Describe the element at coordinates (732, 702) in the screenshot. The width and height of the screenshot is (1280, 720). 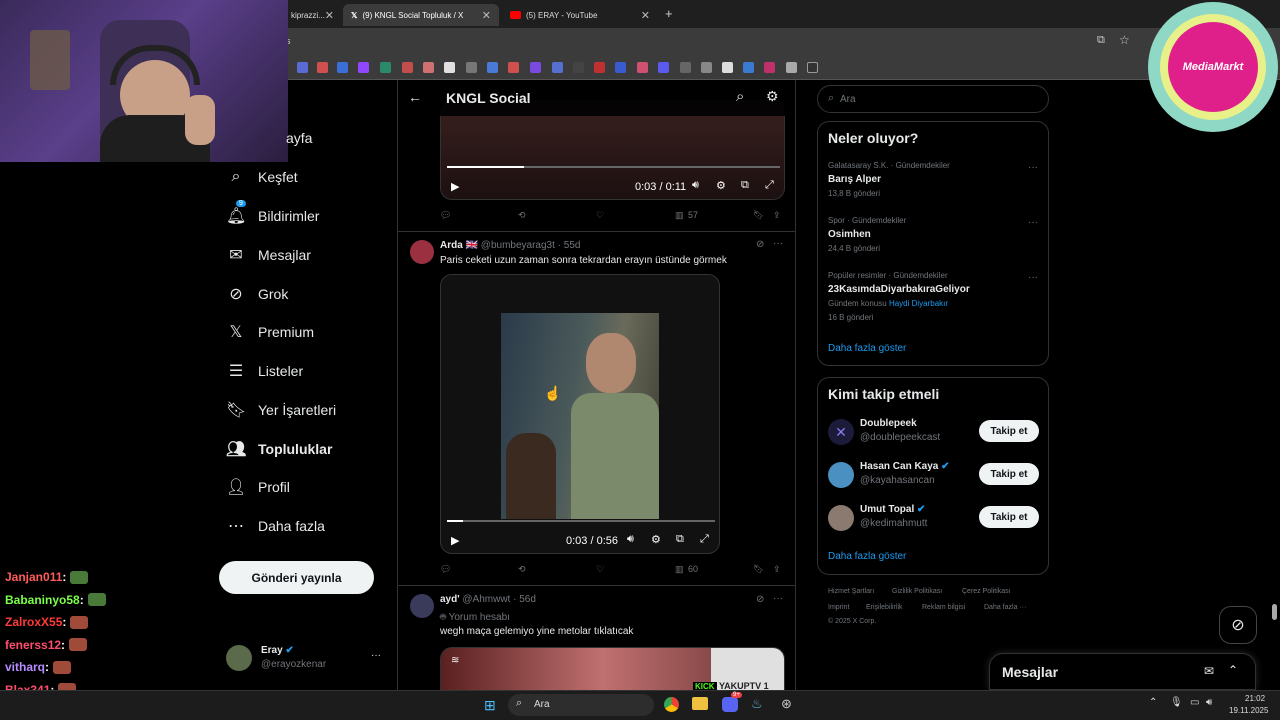
I see `discord-icon: 9+` at that location.